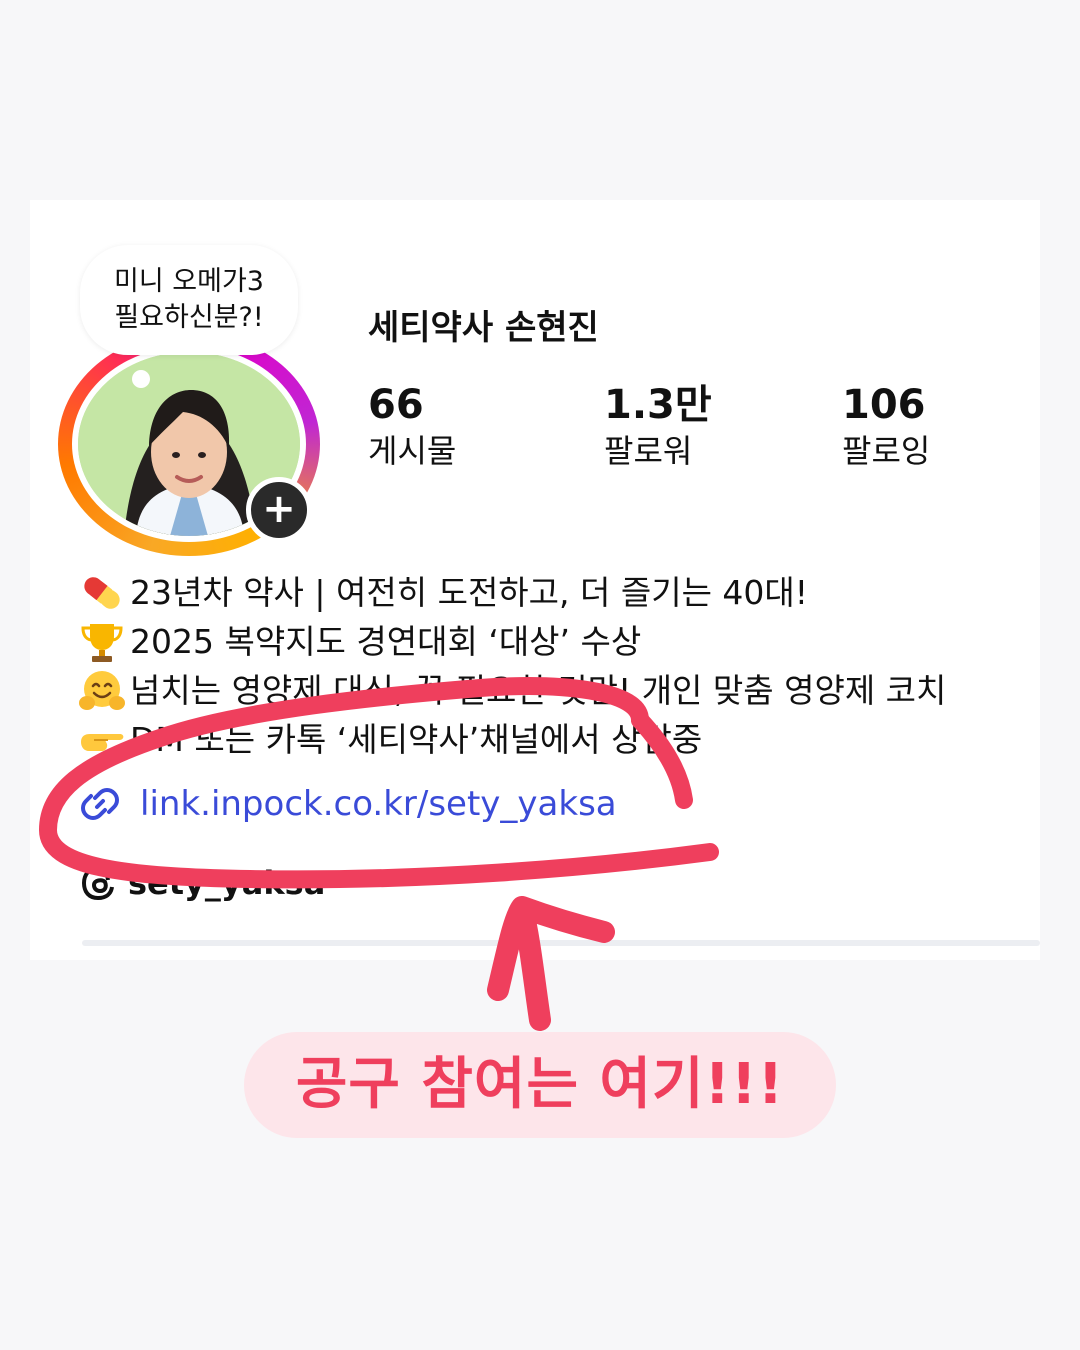 Image resolution: width=1080 pixels, height=1350 pixels. Describe the element at coordinates (378, 804) in the screenshot. I see `profile-link-text: link.inpock.co.kr/sety_yaksa` at that location.